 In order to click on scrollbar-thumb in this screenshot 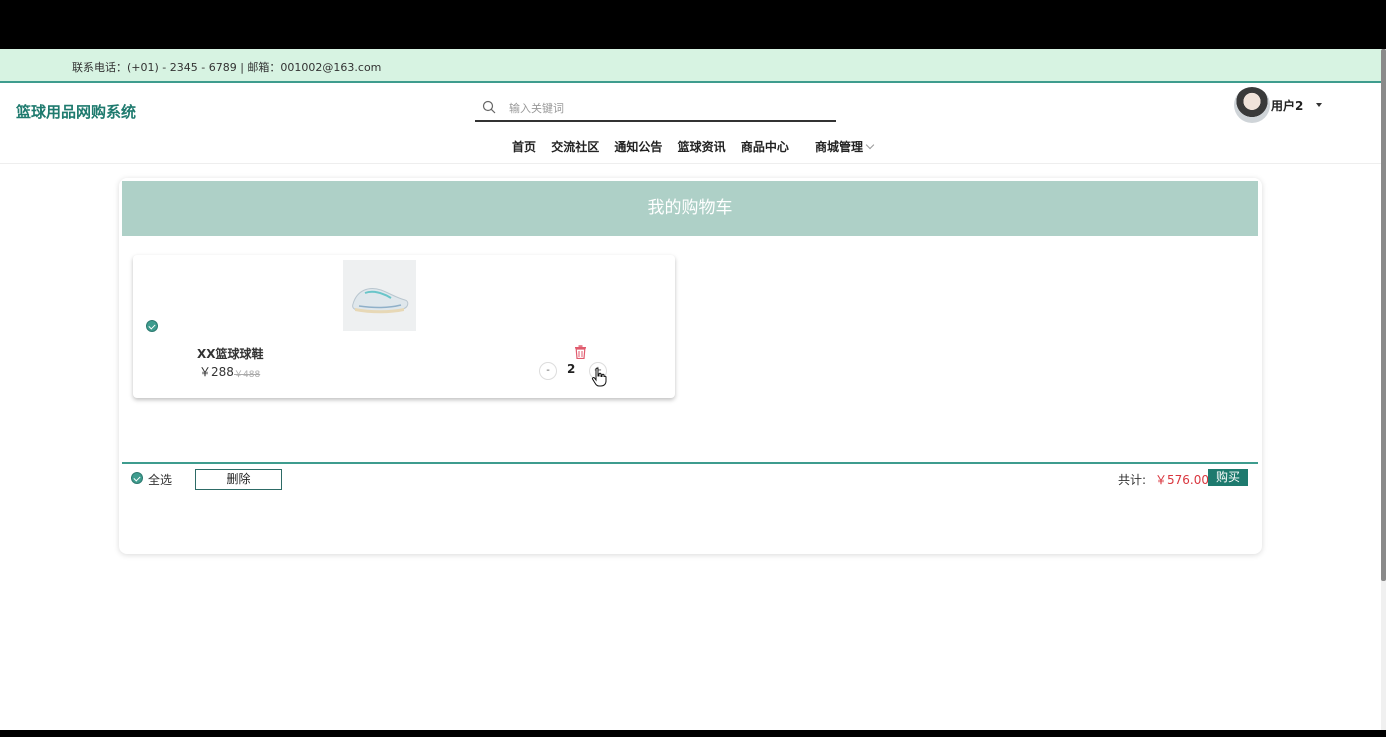, I will do `click(1383, 315)`.